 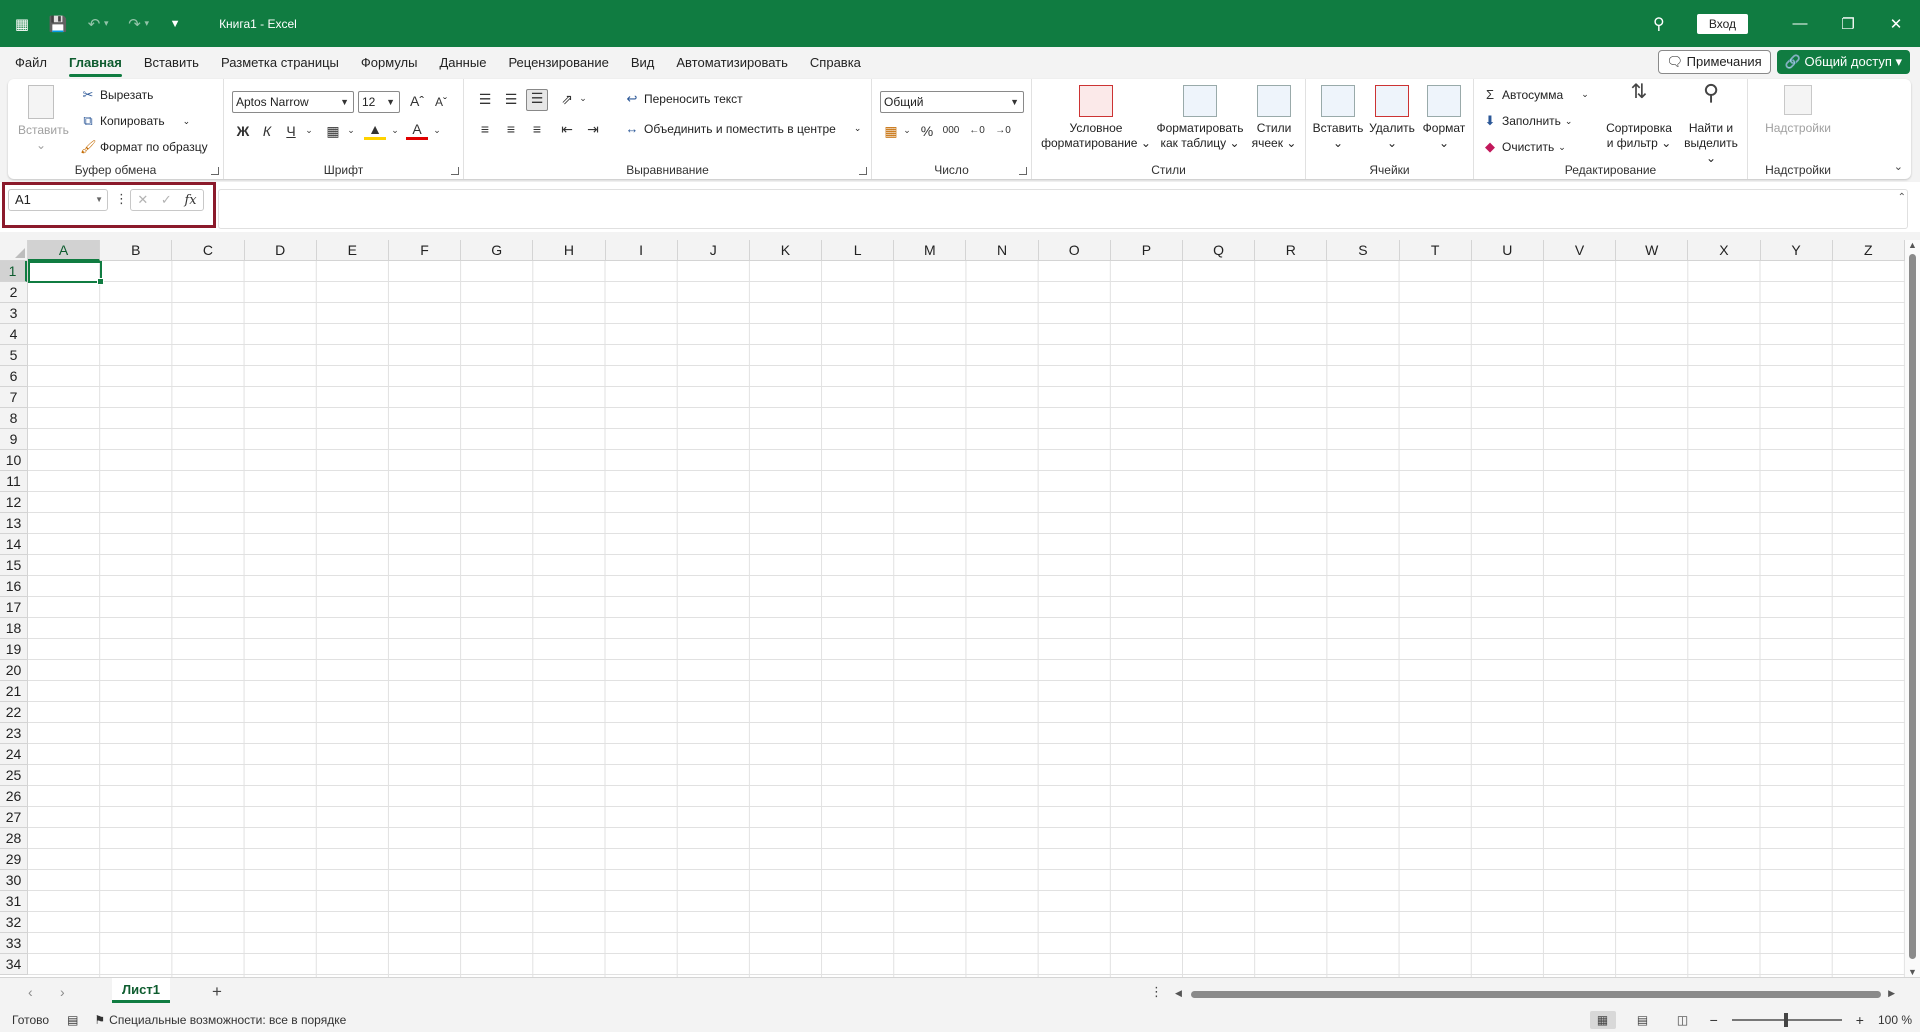 I want to click on tab-data: Данные, so click(x=462, y=63).